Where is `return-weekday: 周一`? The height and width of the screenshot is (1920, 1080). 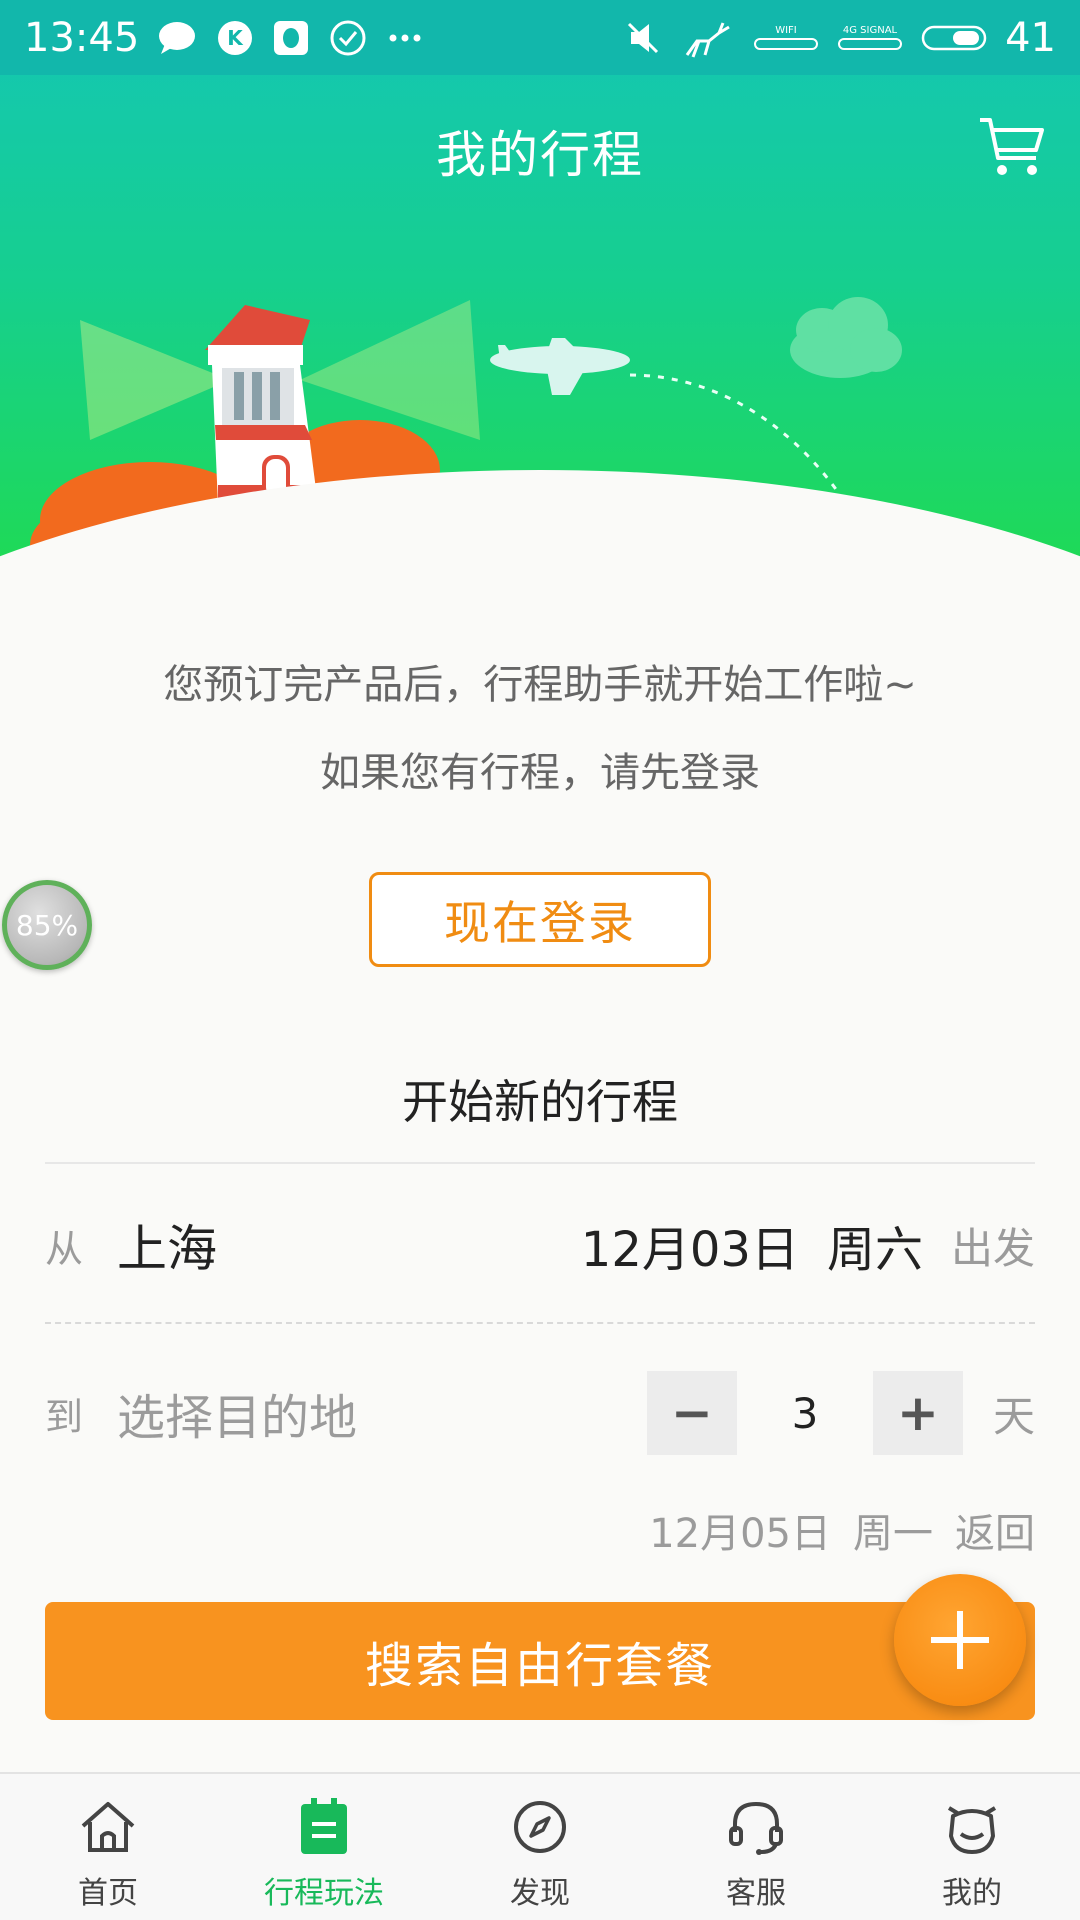 return-weekday: 周一 is located at coordinates (893, 1534).